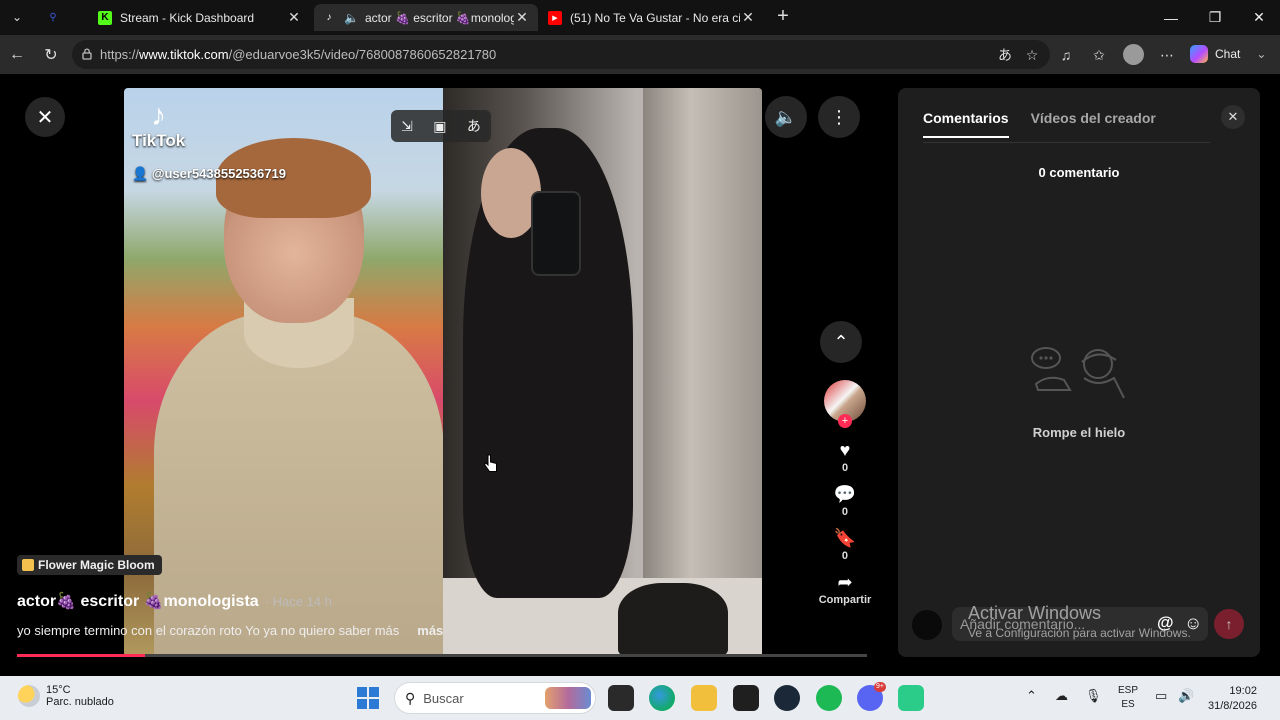  What do you see at coordinates (1232, 699) in the screenshot?
I see `system-clock: 19:02 31/8/2026` at bounding box center [1232, 699].